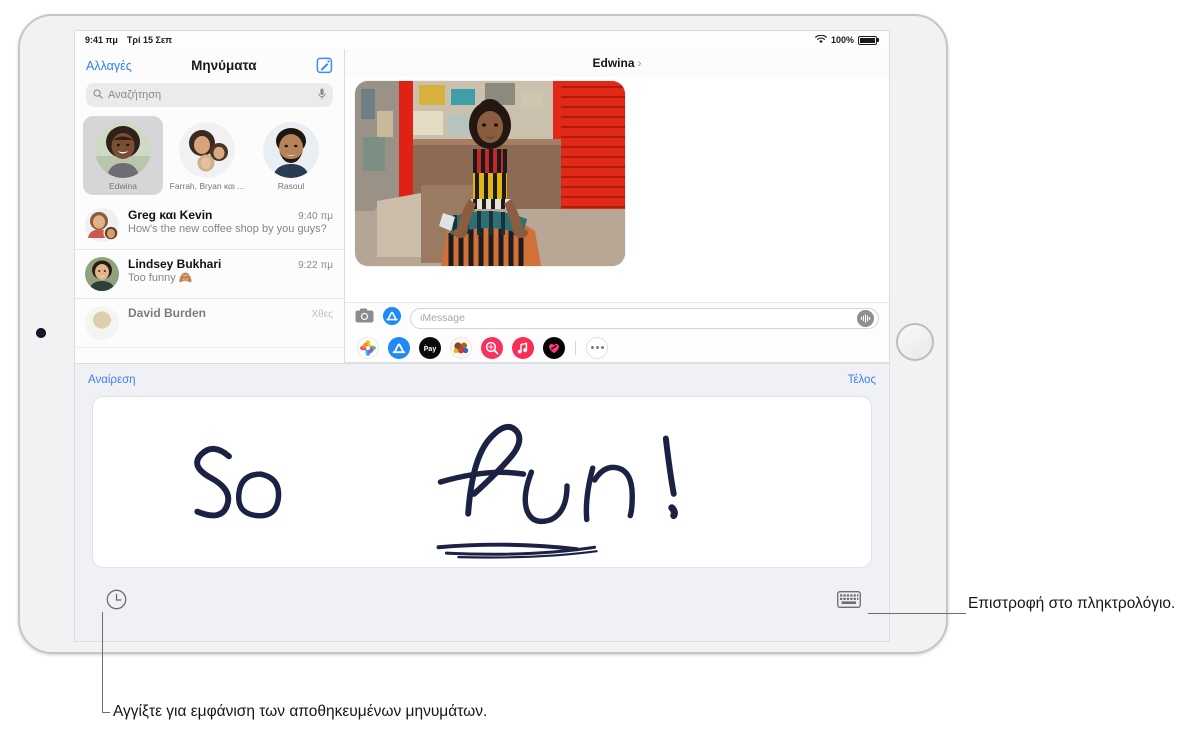 The width and height of the screenshot is (1202, 732). I want to click on camera-icon, so click(364, 318).